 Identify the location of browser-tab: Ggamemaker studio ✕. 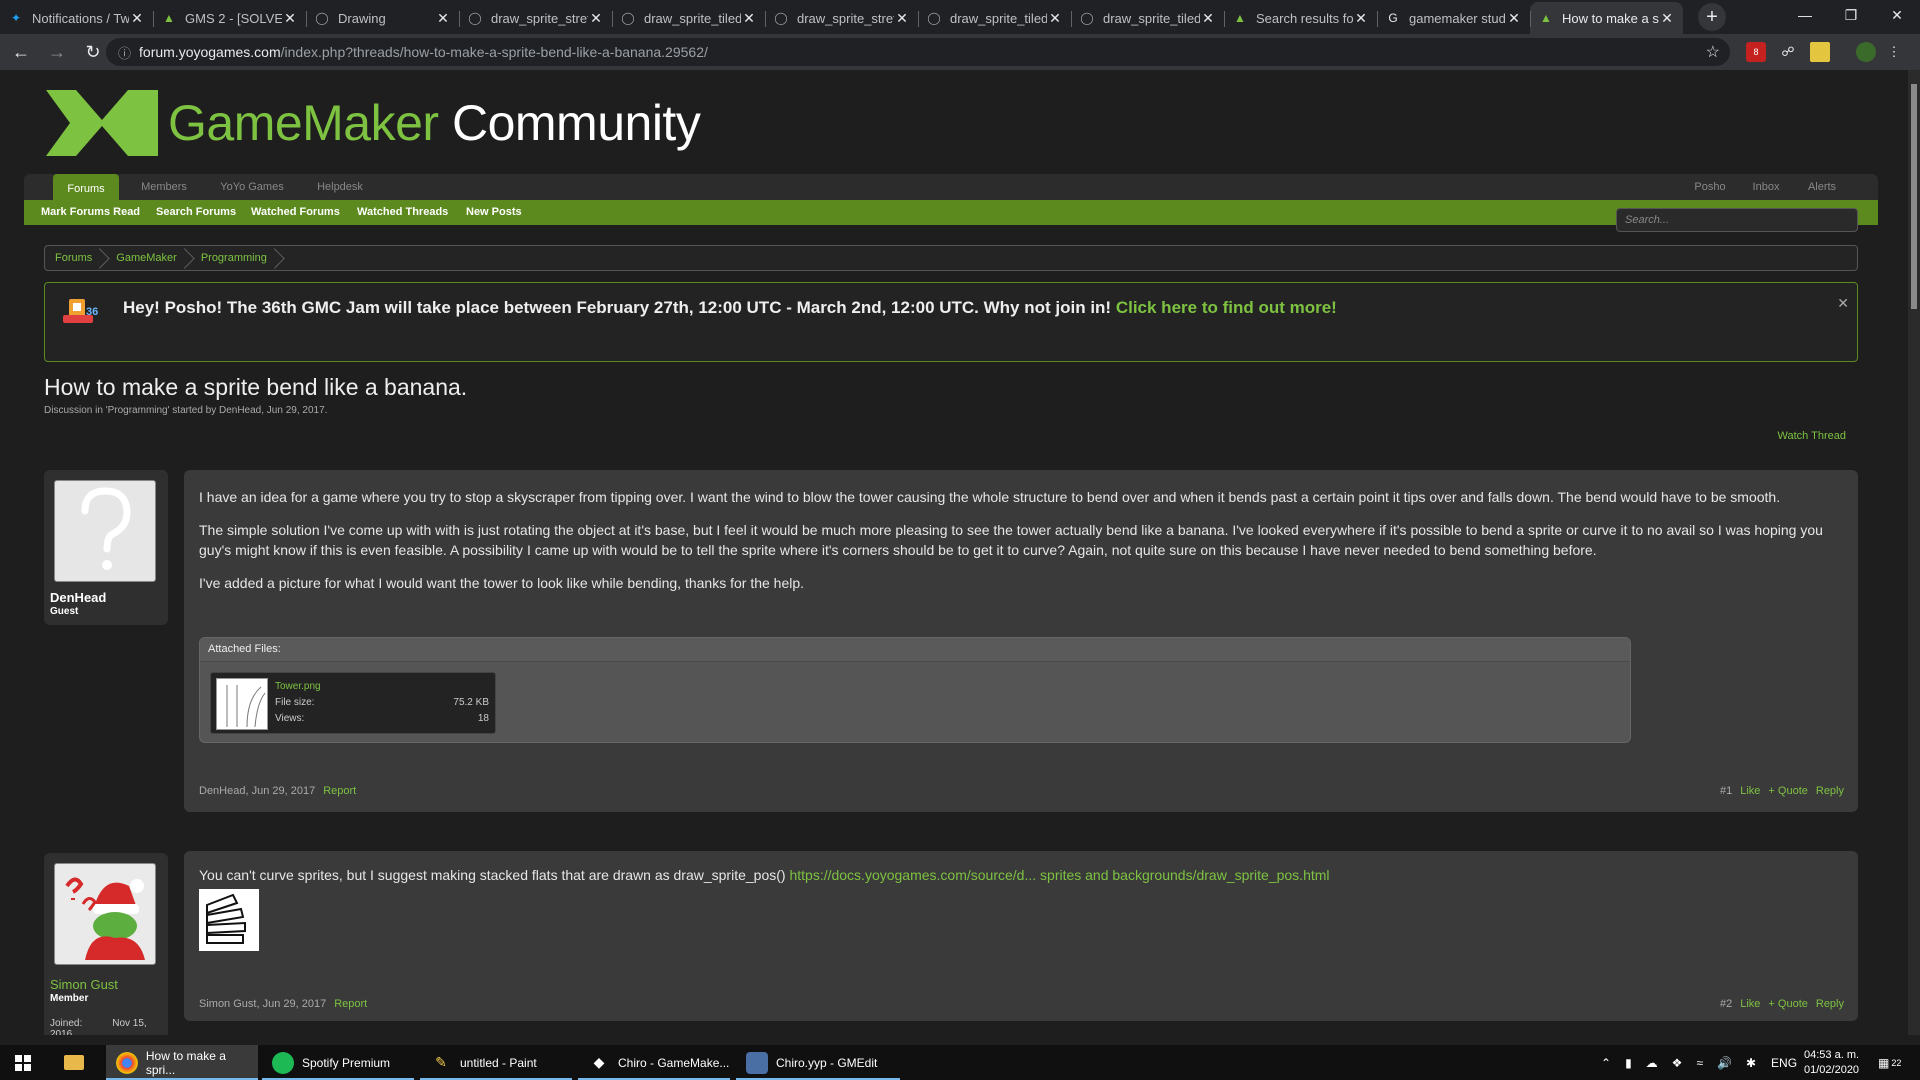
(1453, 18).